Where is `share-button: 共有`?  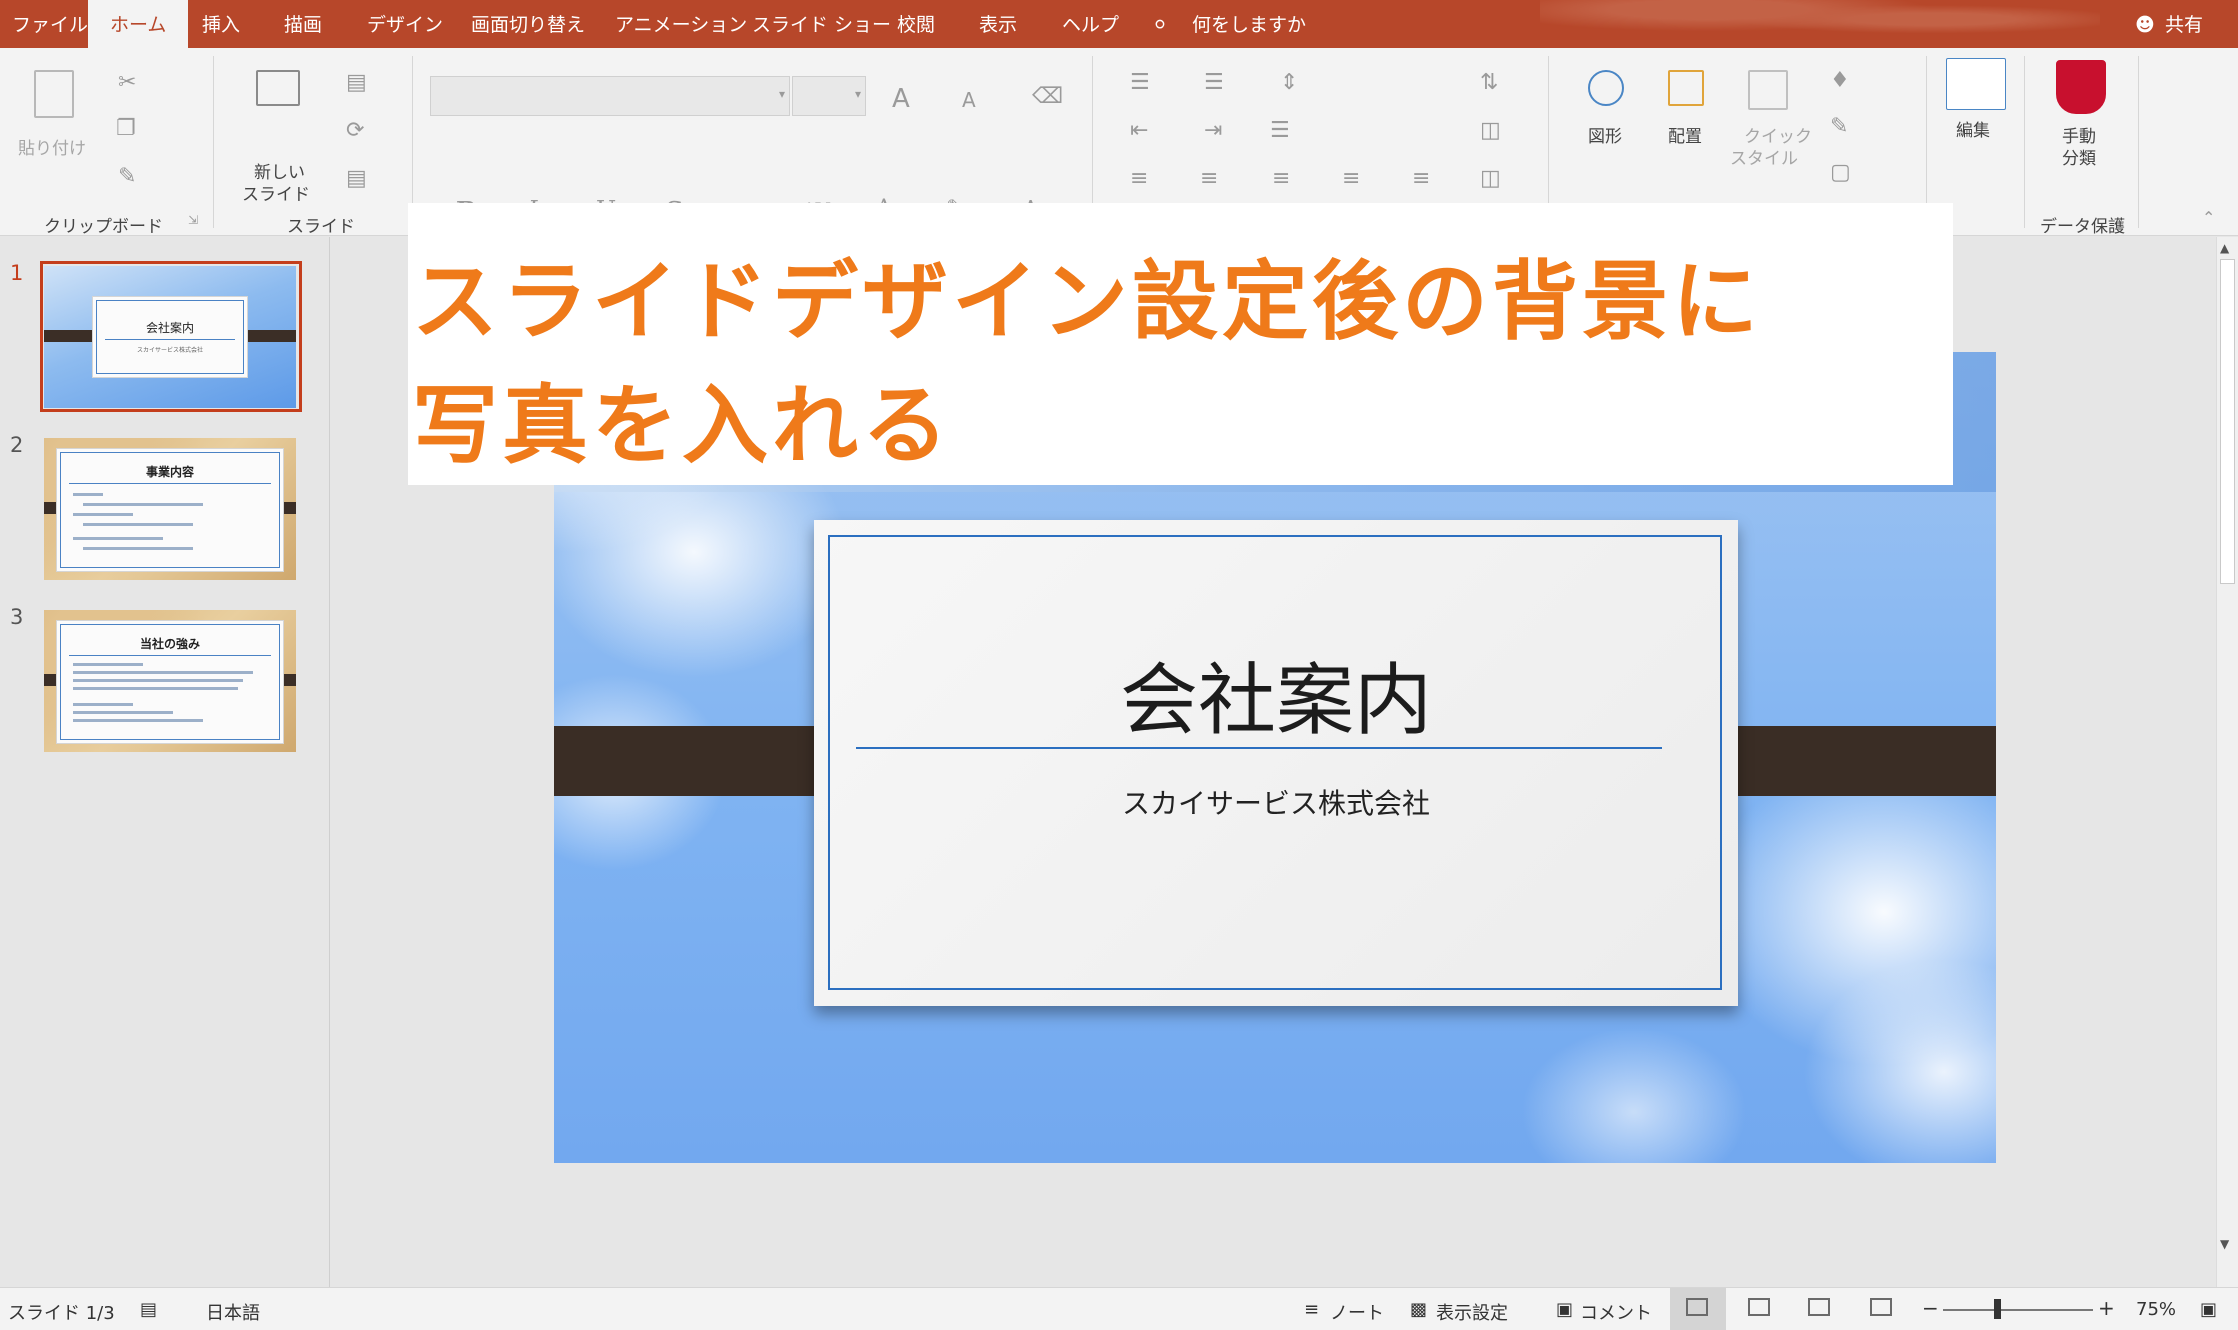
share-button: 共有 is located at coordinates (2184, 24).